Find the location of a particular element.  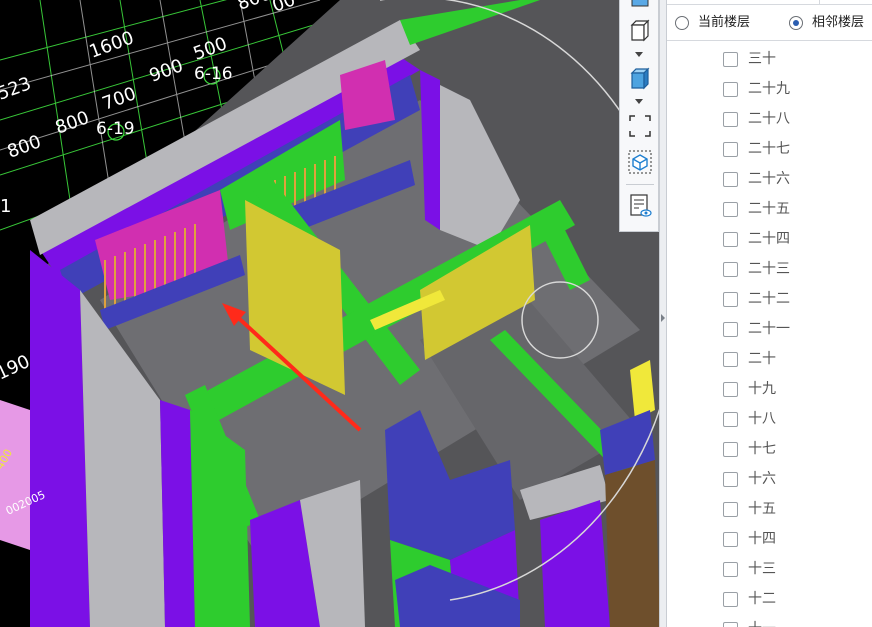

list-item: 十八 is located at coordinates (769, 420).